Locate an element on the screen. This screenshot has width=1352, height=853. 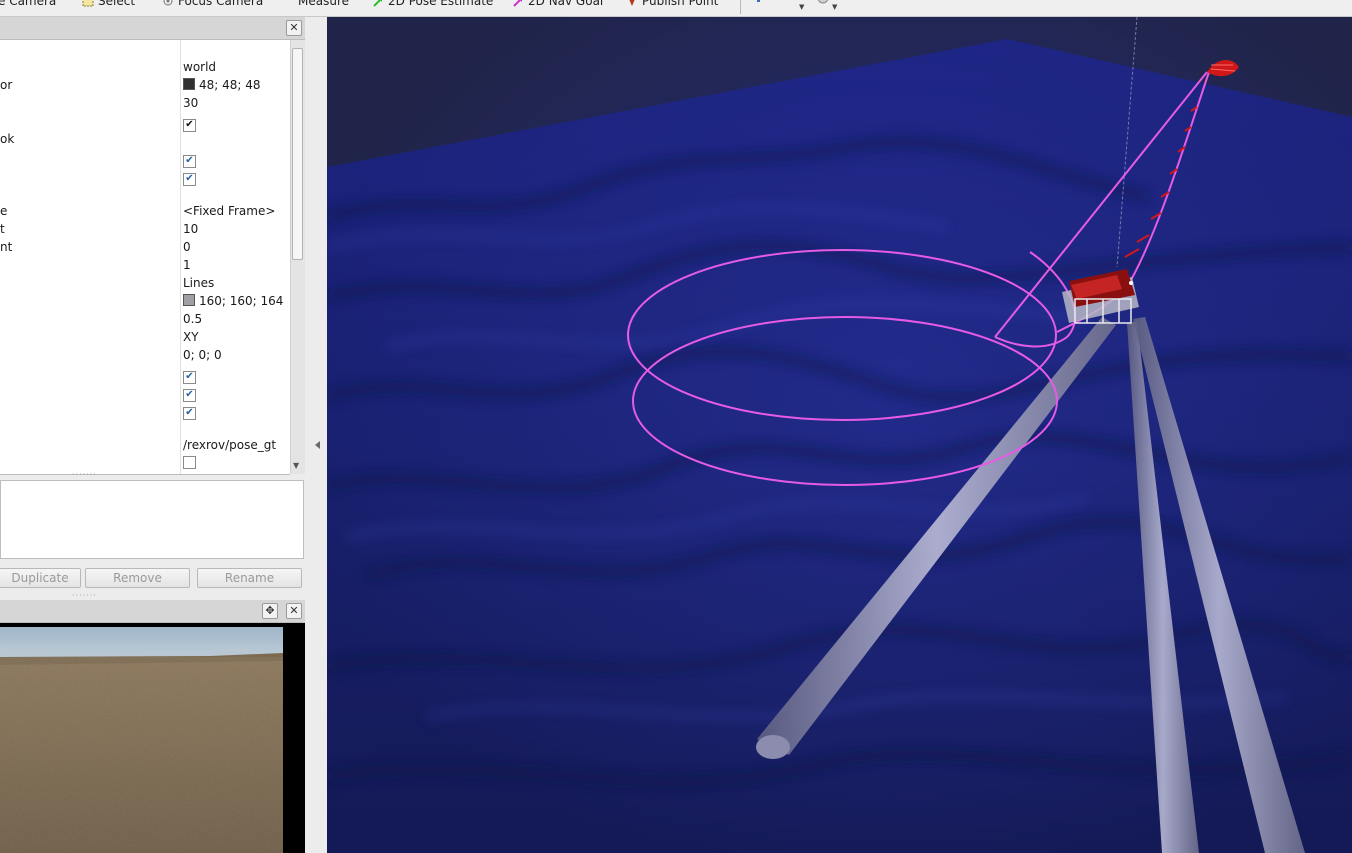
property-description-box is located at coordinates (152, 519).